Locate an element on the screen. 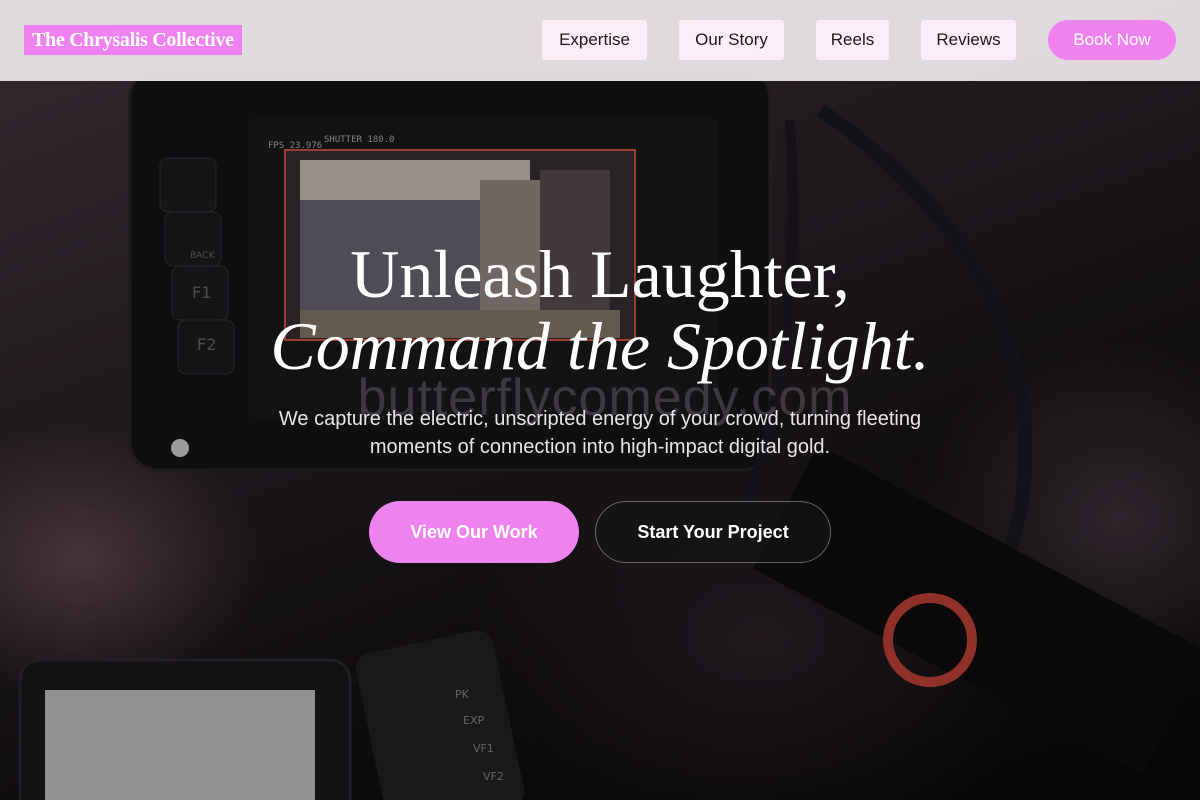 Image resolution: width=1200 pixels, height=800 pixels. brand-logo: The Chrysalis Collective is located at coordinates (133, 40).